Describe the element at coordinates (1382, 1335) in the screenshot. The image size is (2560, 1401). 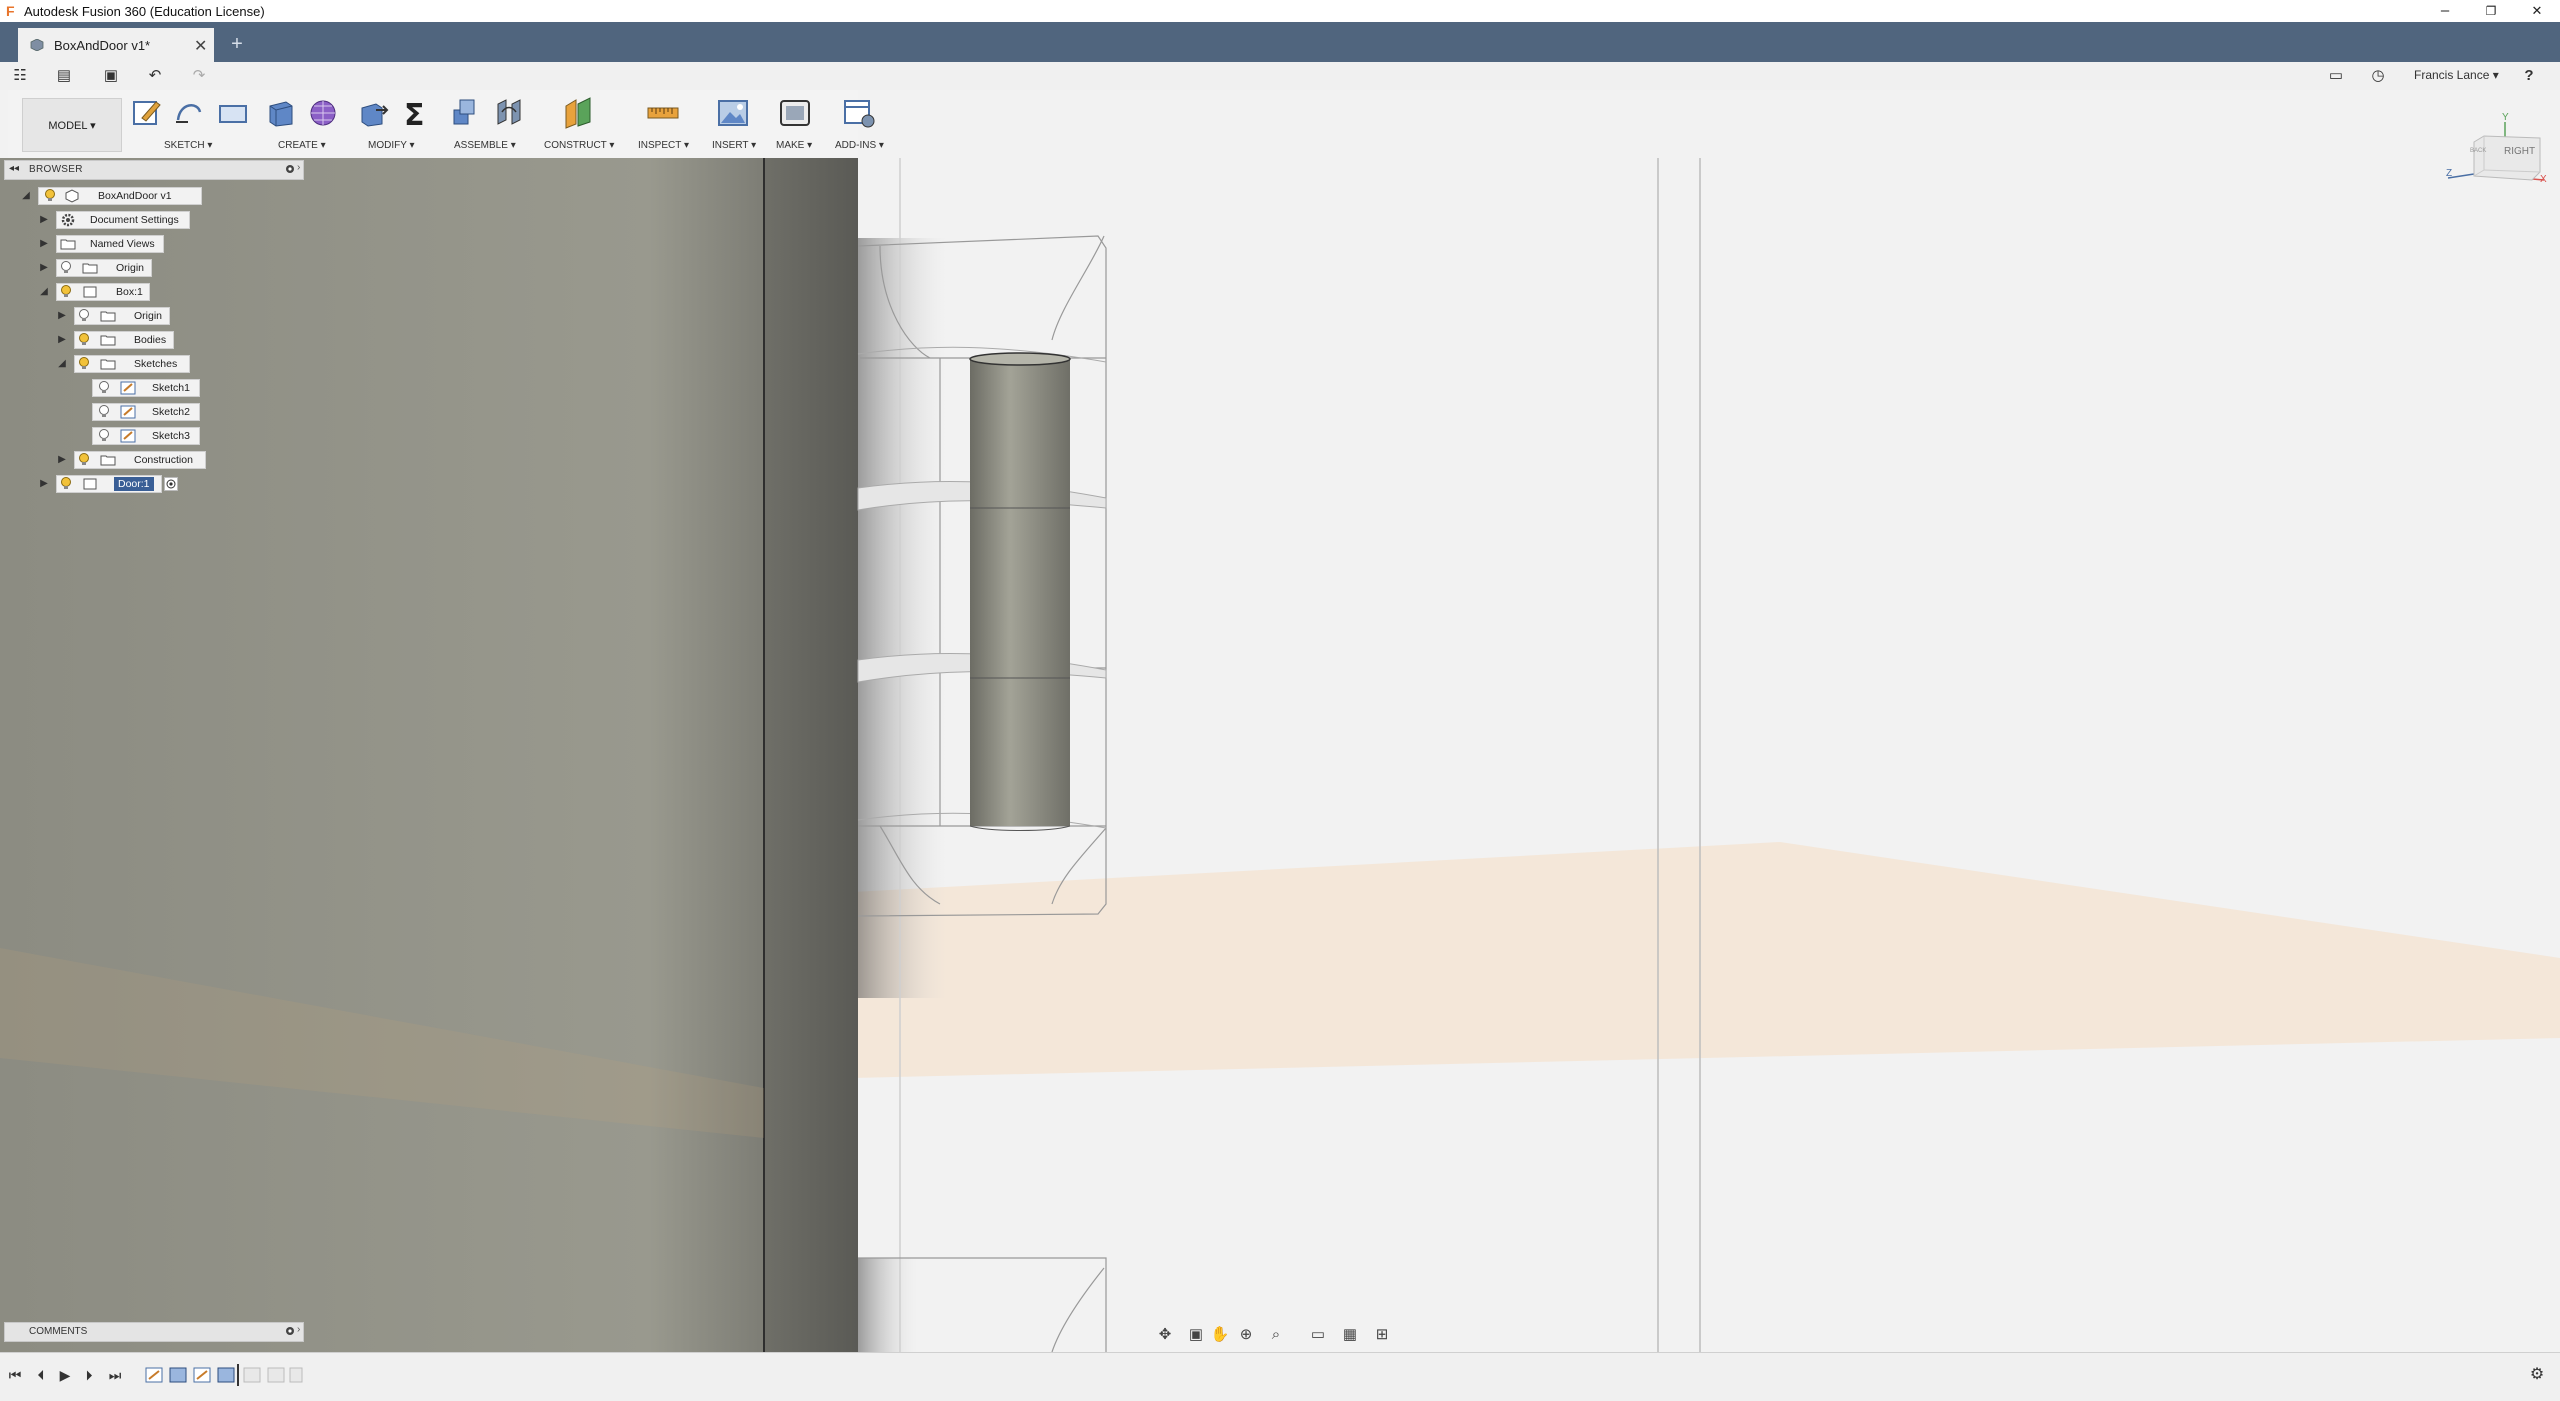
I see `viewports-icon: ⊞` at that location.